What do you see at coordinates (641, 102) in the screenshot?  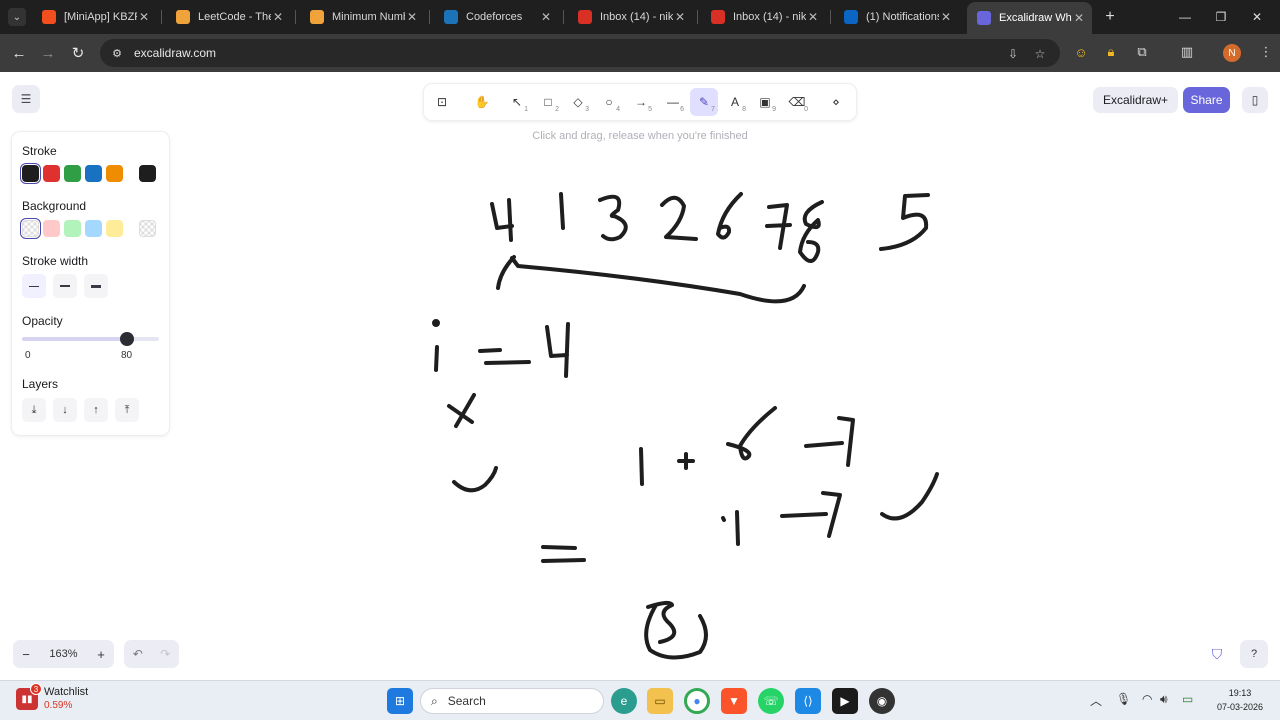 I see `arrow-icon: → 5` at bounding box center [641, 102].